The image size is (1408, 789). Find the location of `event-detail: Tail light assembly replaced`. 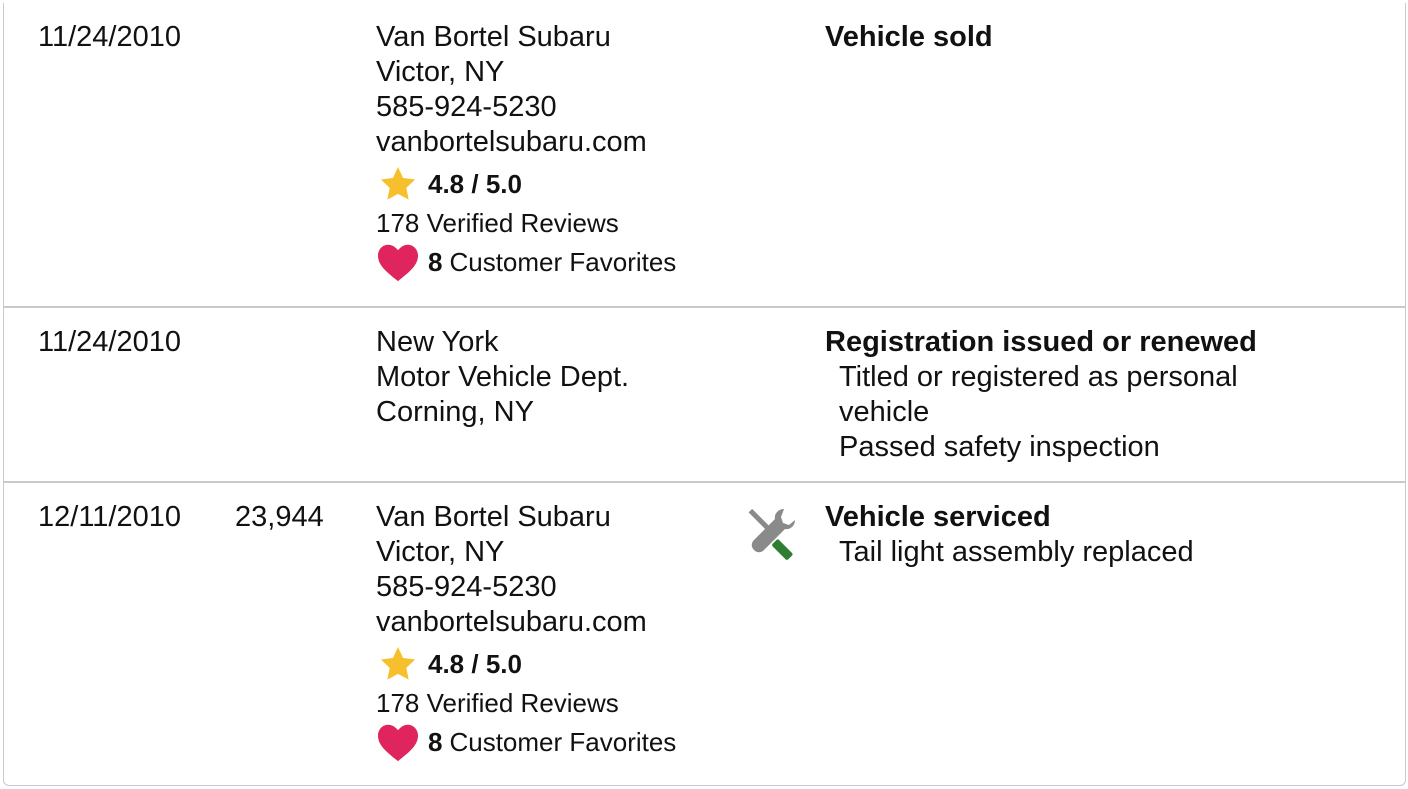

event-detail: Tail light assembly replaced is located at coordinates (1016, 552).